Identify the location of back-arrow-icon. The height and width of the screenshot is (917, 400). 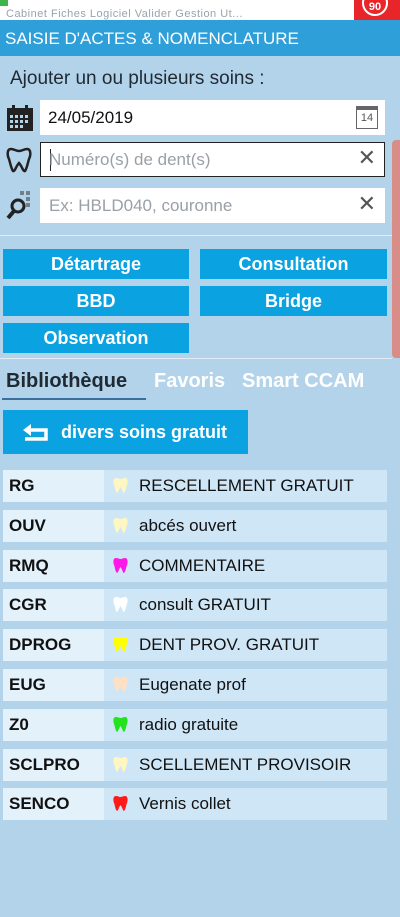
(35, 432).